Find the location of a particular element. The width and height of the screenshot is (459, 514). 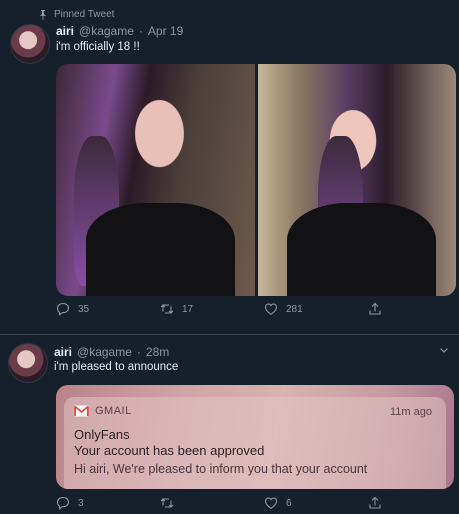

tweet-actions: 3 6 is located at coordinates (257, 503).